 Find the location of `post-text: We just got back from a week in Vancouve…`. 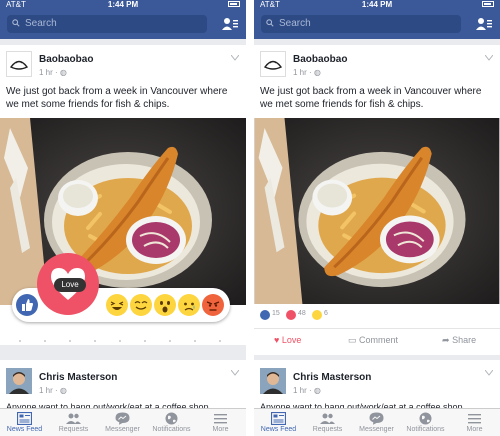

post-text: We just got back from a week in Vancouve… is located at coordinates (371, 98).